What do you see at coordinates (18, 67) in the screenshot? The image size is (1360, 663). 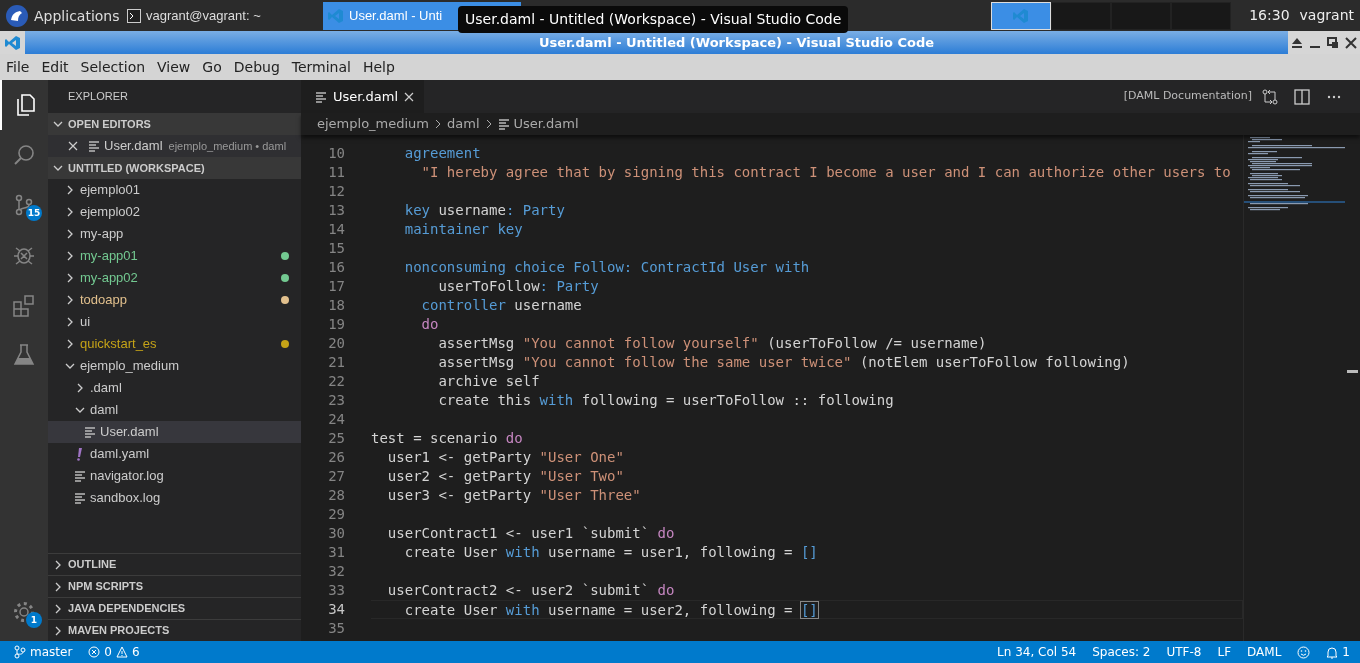 I see `menu-item: File` at bounding box center [18, 67].